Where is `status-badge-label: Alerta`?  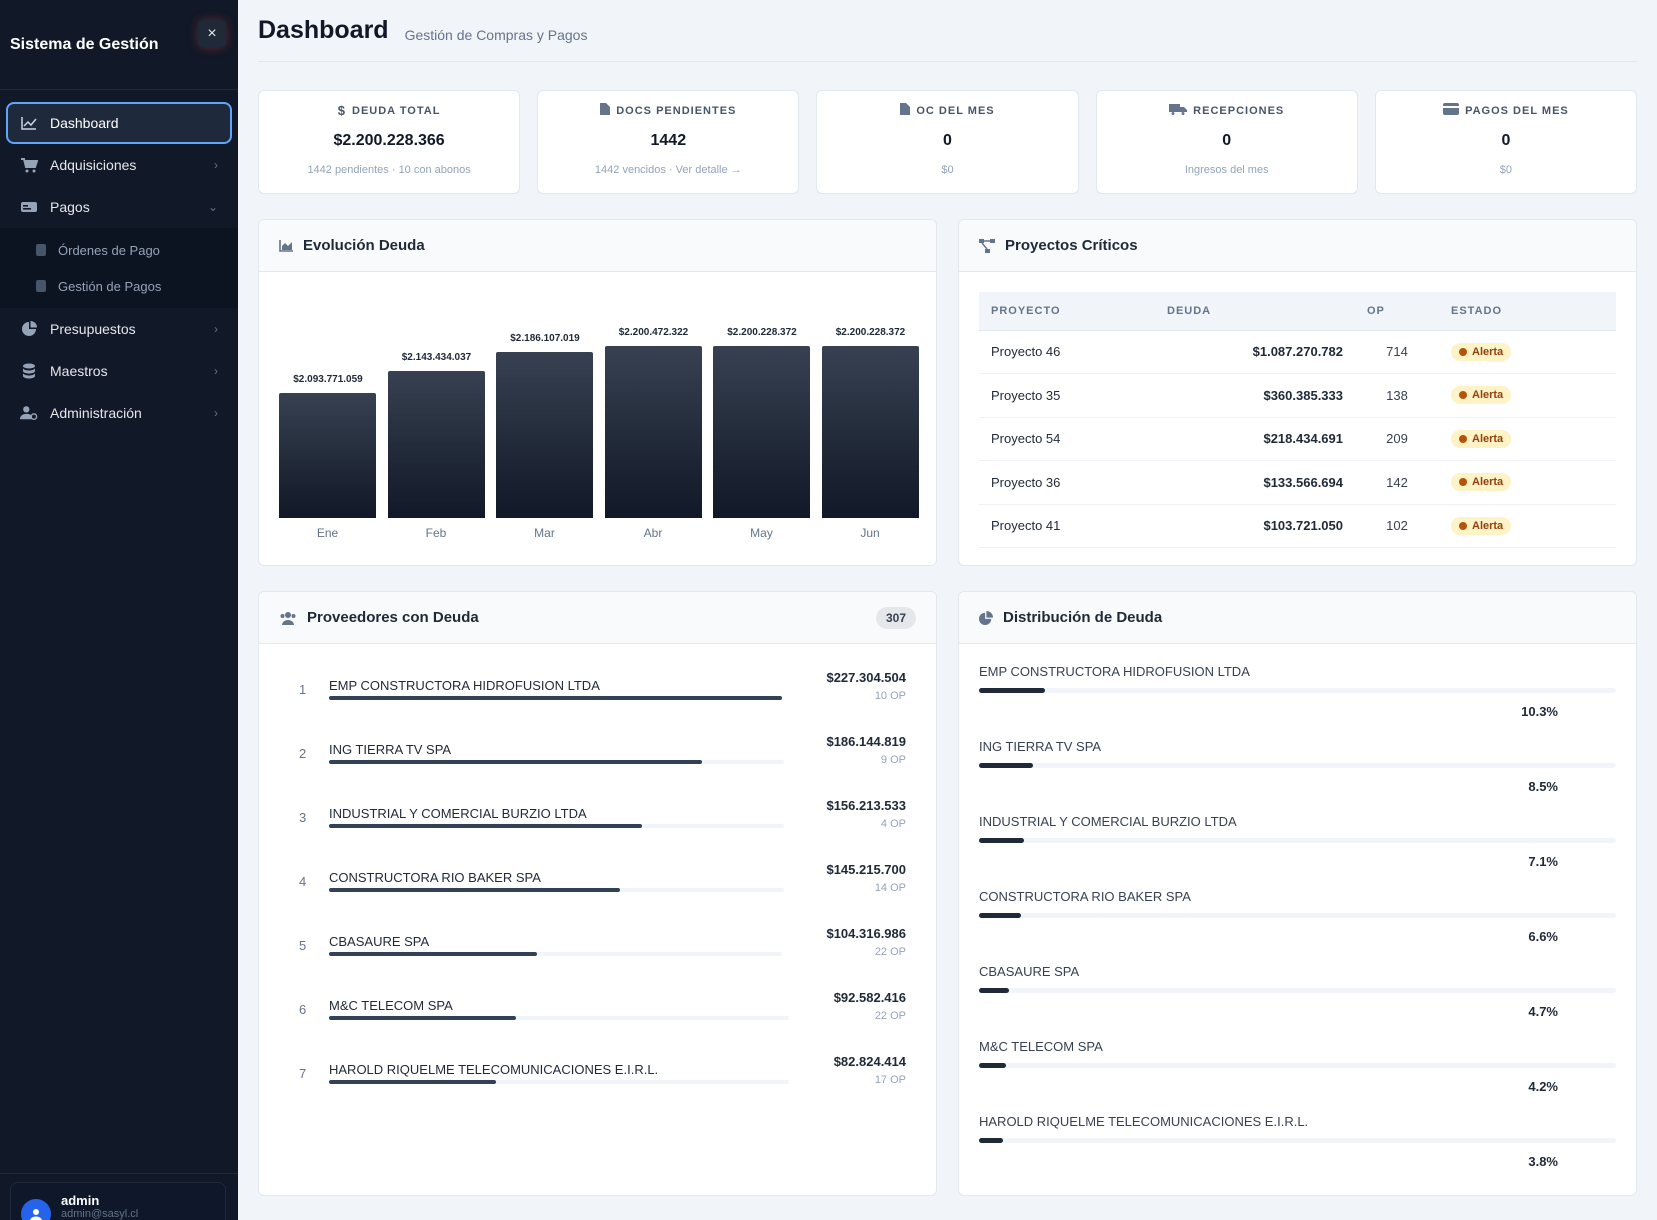 status-badge-label: Alerta is located at coordinates (1488, 482).